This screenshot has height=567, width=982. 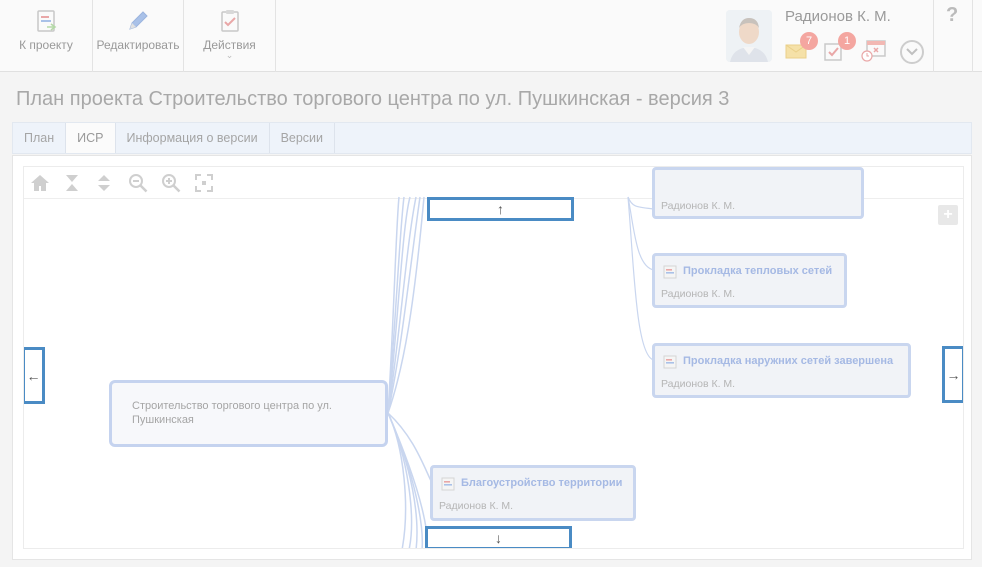 I want to click on pencil-icon, so click(x=138, y=21).